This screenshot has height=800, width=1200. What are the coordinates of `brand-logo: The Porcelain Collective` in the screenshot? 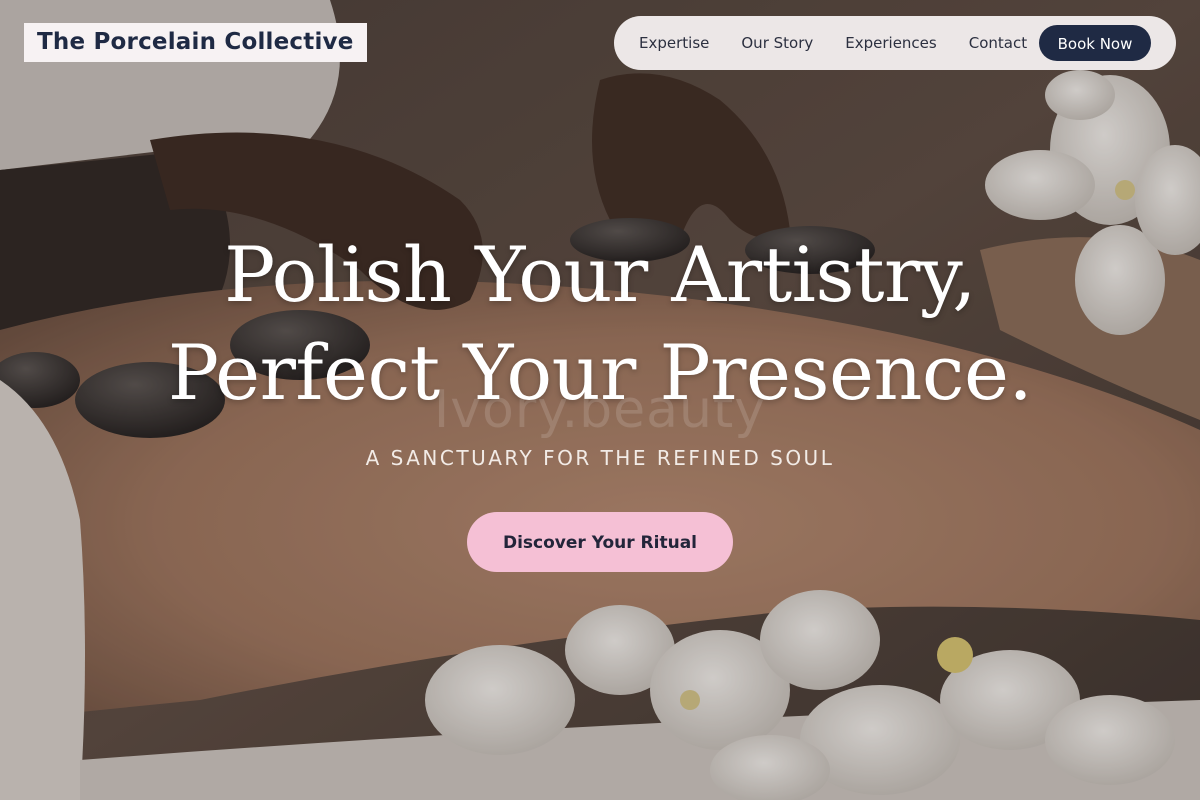 It's located at (195, 42).